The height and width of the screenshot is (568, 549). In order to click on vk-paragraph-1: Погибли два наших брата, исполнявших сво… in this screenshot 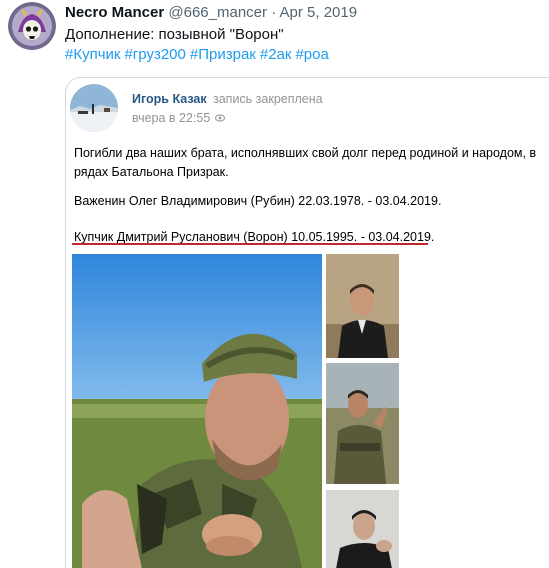, I will do `click(305, 162)`.